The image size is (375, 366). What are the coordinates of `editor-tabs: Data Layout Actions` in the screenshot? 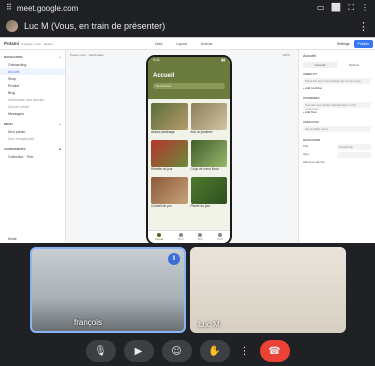 It's located at (183, 44).